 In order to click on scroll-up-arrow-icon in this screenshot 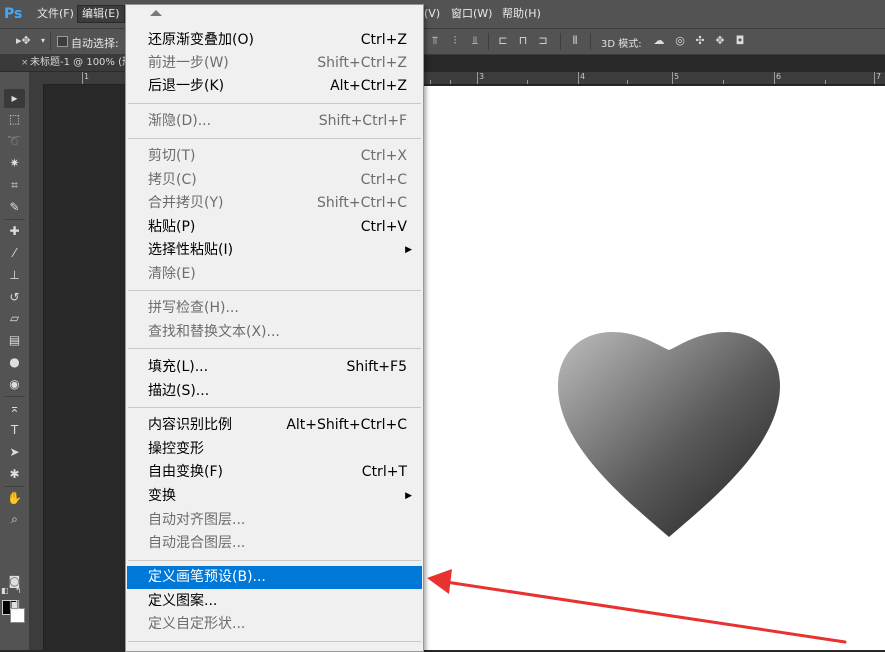, I will do `click(156, 13)`.